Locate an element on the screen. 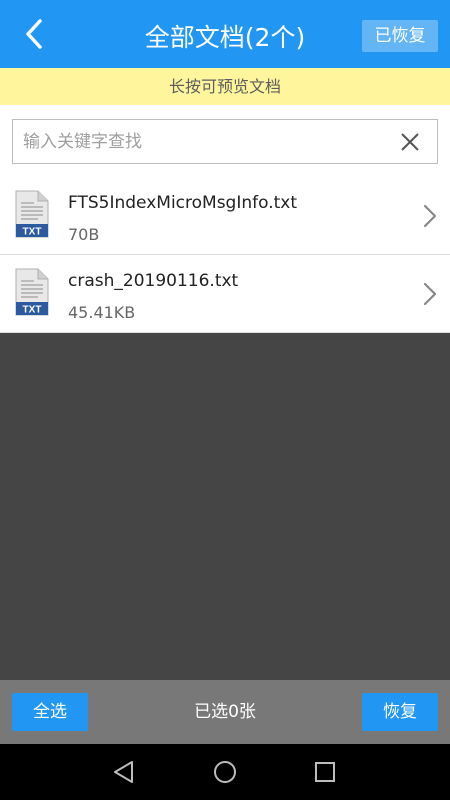  file-list-item: TXT FTS5IndexMicroMsgInfo.txt 70B is located at coordinates (225, 216).